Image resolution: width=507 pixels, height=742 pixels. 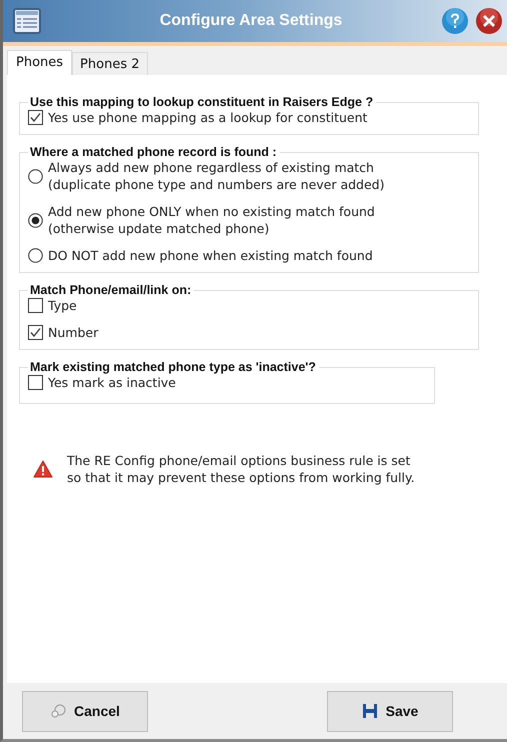 What do you see at coordinates (455, 21) in the screenshot?
I see `help-icon` at bounding box center [455, 21].